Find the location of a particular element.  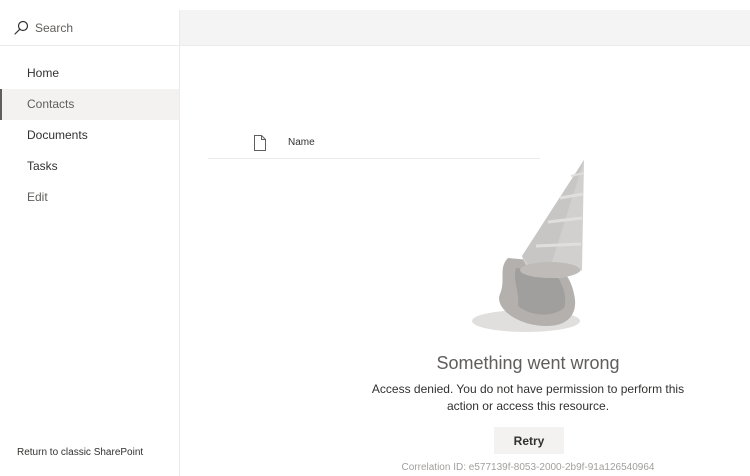

file-icon is located at coordinates (260, 143).